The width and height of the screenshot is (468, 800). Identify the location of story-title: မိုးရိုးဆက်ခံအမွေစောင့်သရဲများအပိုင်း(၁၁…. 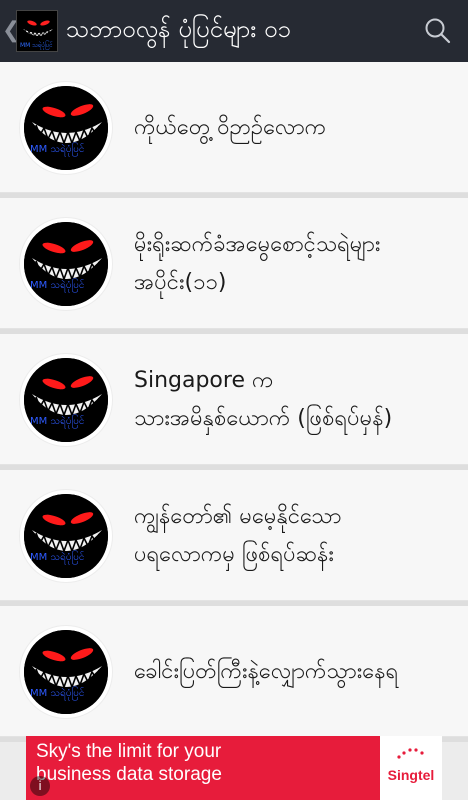
(257, 264).